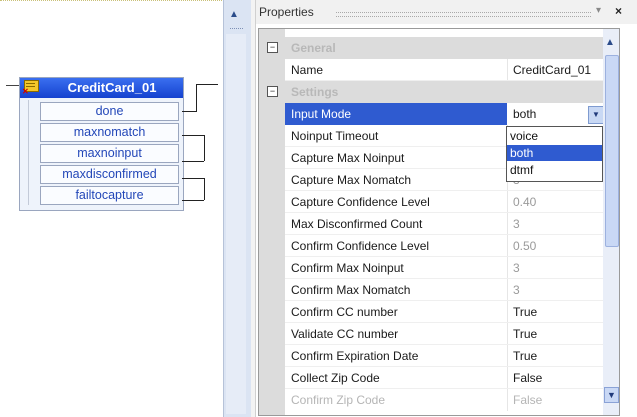 This screenshot has width=637, height=417. I want to click on scroll-down-icon: ▼, so click(611, 395).